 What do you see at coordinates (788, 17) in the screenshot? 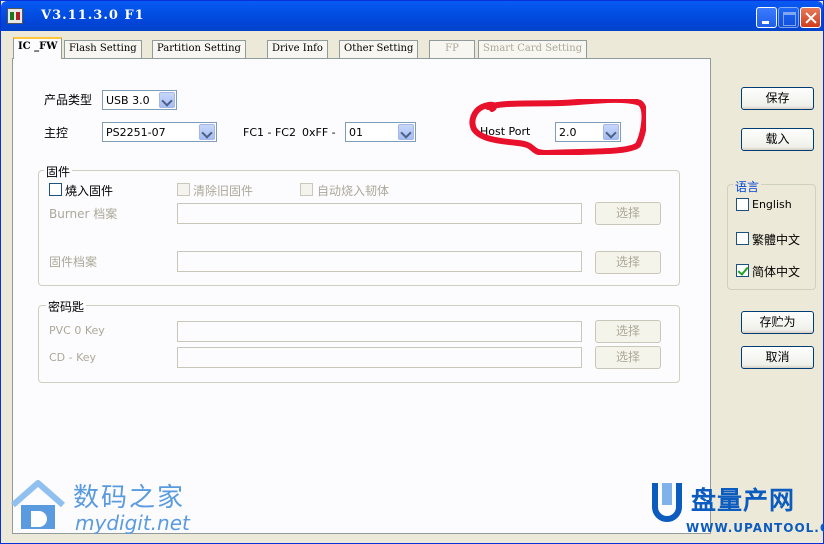
I see `maximize-button` at bounding box center [788, 17].